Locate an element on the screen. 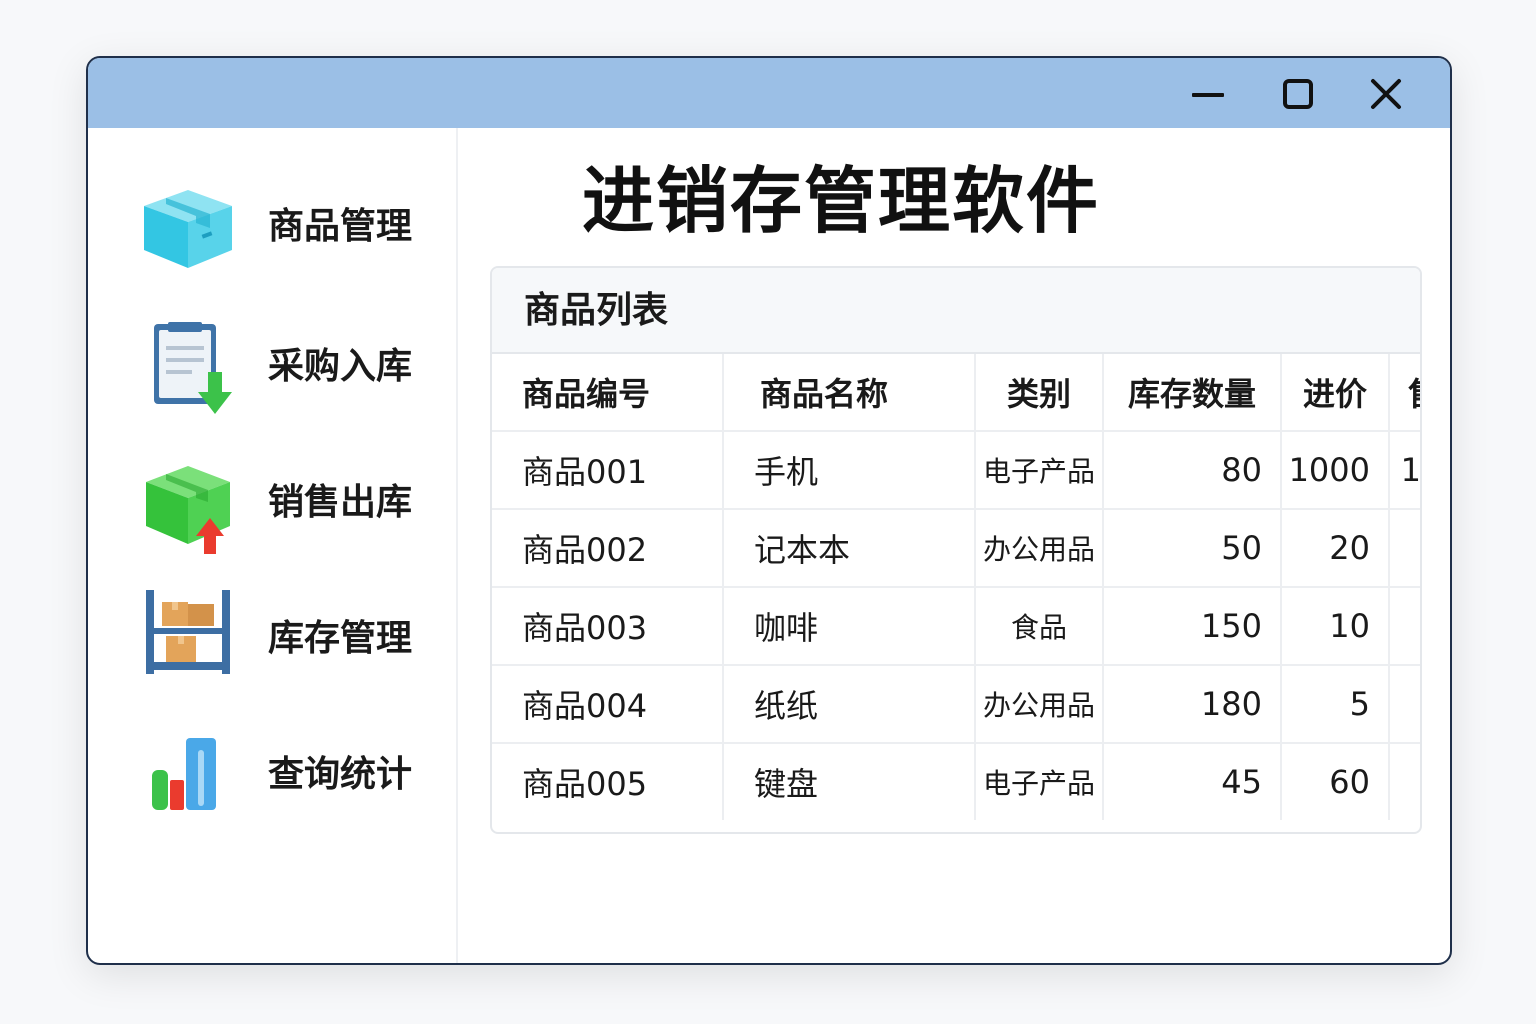 The width and height of the screenshot is (1536, 1024). column-header: 库存数量 is located at coordinates (1192, 393).